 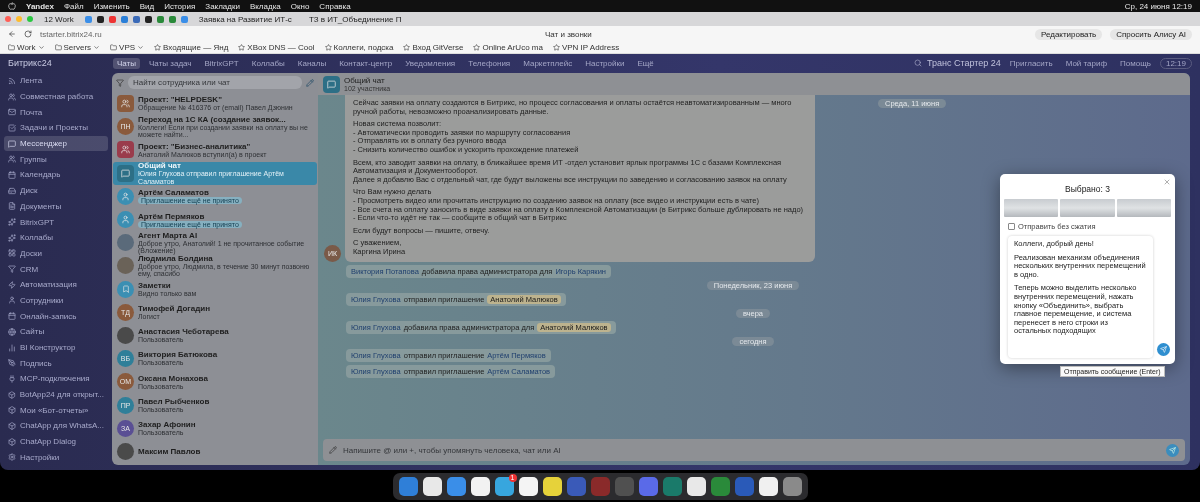 What do you see at coordinates (568, 34) in the screenshot?
I see `page-title: Чат и звонки` at bounding box center [568, 34].